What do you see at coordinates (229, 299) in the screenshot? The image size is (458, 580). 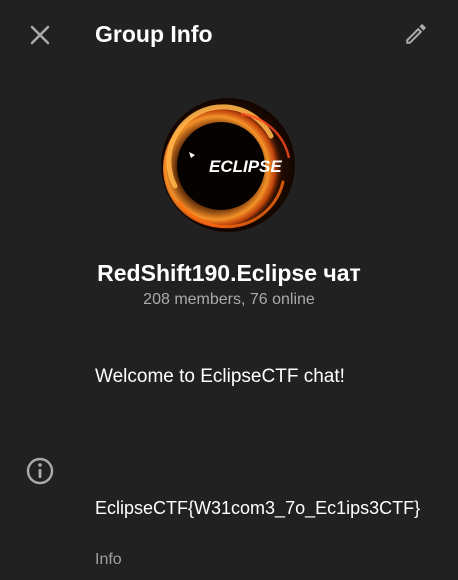 I see `group-member-status: 208 members, 76 online` at bounding box center [229, 299].